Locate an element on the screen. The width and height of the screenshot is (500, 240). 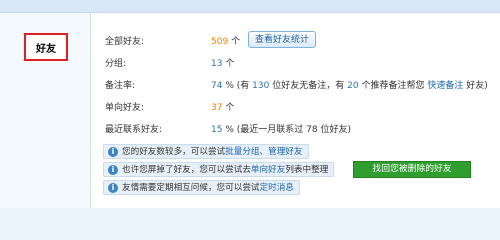
recent-contact-count: 78 is located at coordinates (312, 130).